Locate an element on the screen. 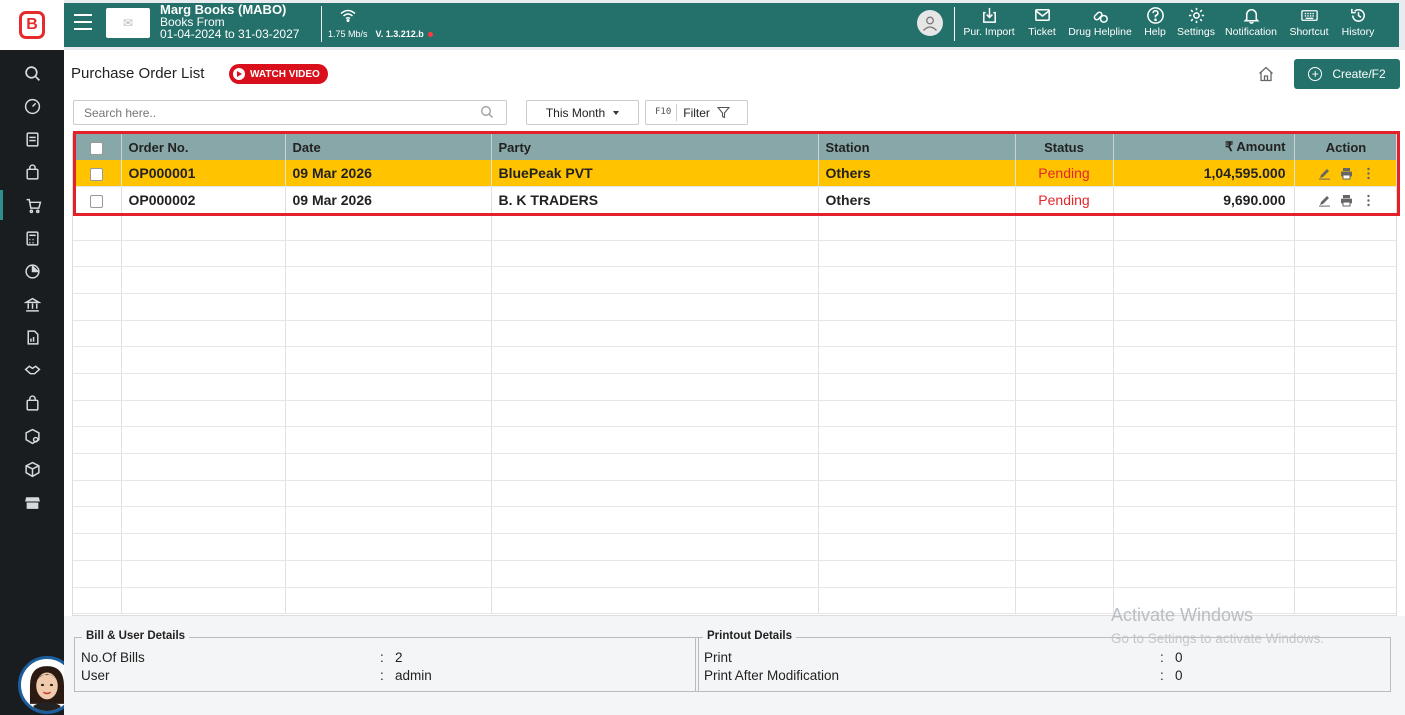 The height and width of the screenshot is (715, 1405). status-cell: Pending is located at coordinates (1064, 174).